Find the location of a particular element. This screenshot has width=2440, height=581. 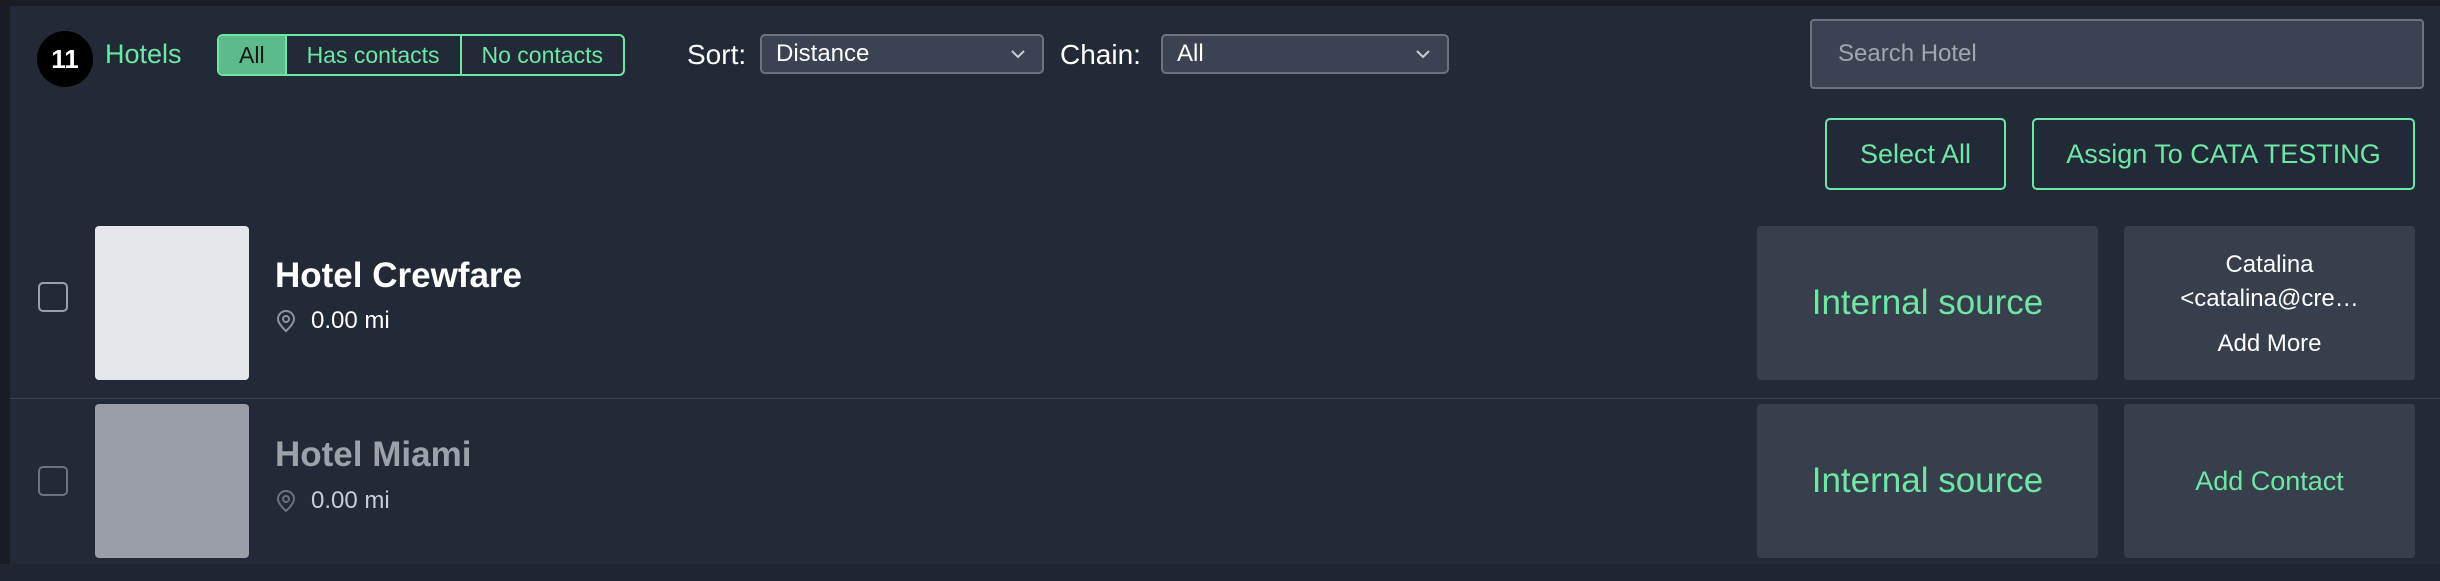

contact-filter-group: All Has contacts No contacts is located at coordinates (421, 55).